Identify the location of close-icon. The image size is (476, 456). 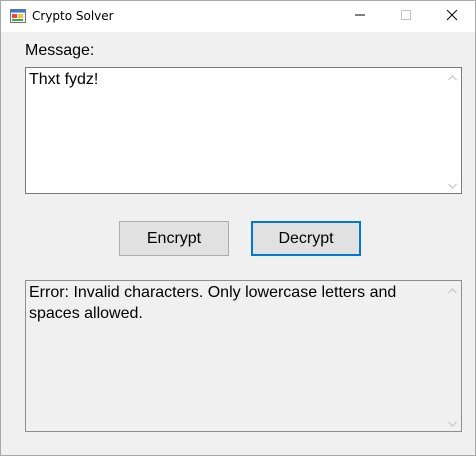
(452, 17).